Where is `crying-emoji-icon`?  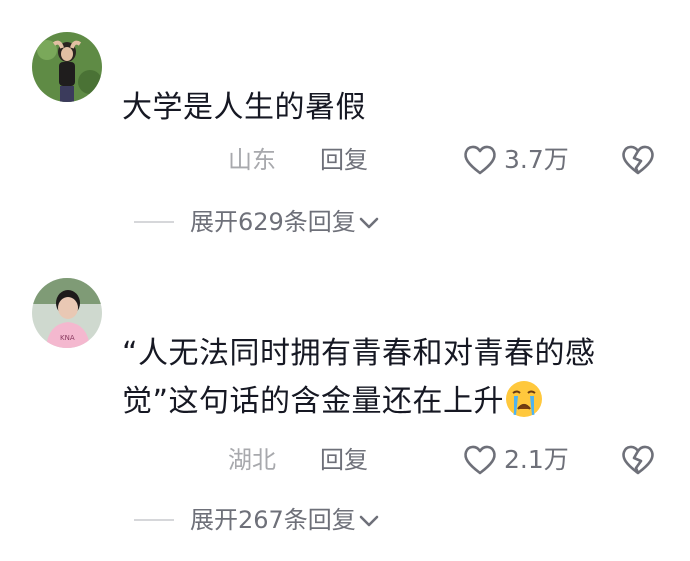 crying-emoji-icon is located at coordinates (524, 399).